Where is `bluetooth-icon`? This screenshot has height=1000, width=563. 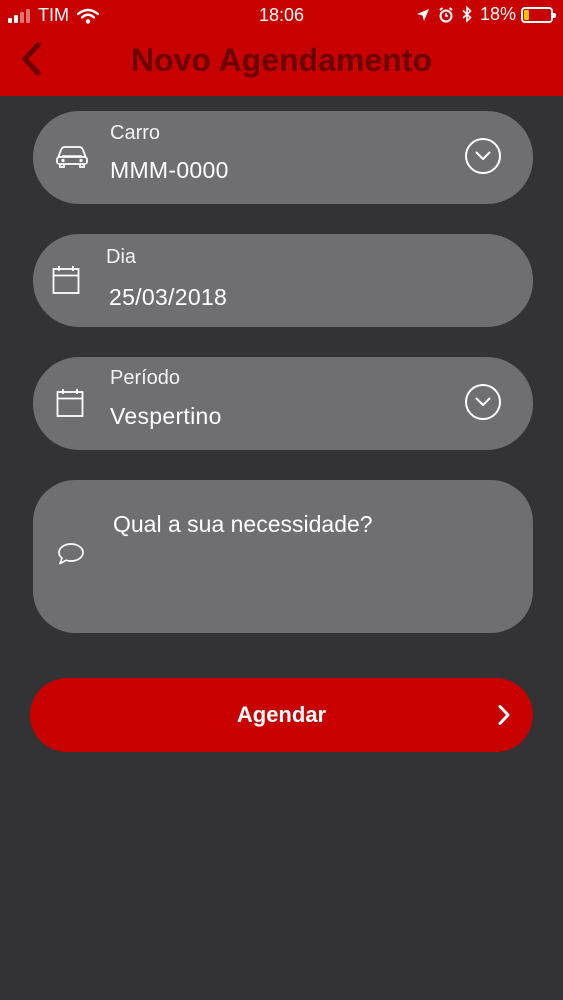 bluetooth-icon is located at coordinates (467, 14).